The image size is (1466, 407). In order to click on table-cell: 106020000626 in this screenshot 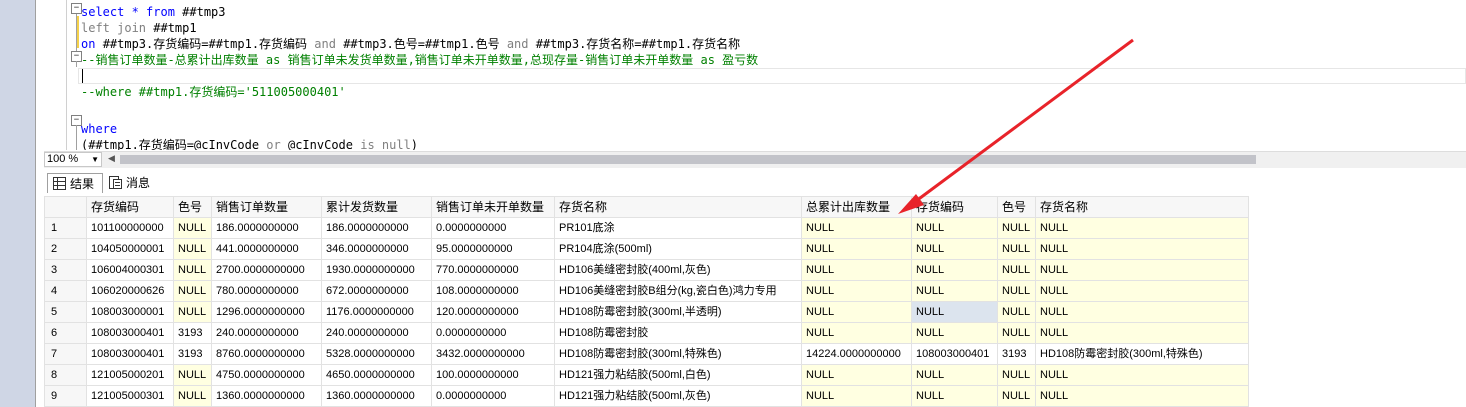, I will do `click(130, 291)`.